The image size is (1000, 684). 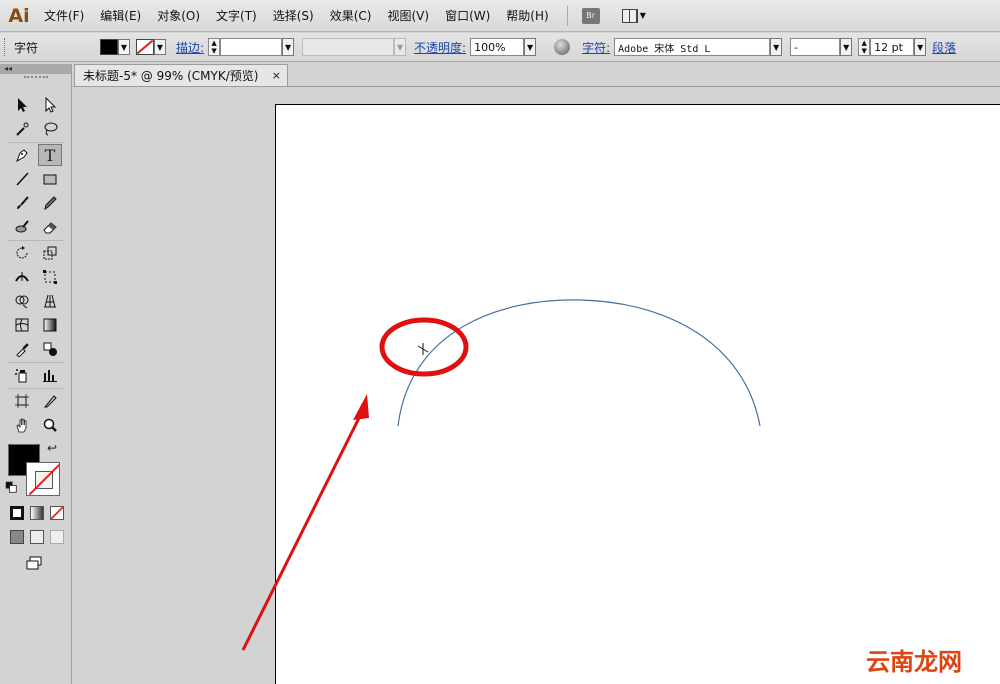 I want to click on opacity-panel-link: 不透明度:, so click(x=440, y=47).